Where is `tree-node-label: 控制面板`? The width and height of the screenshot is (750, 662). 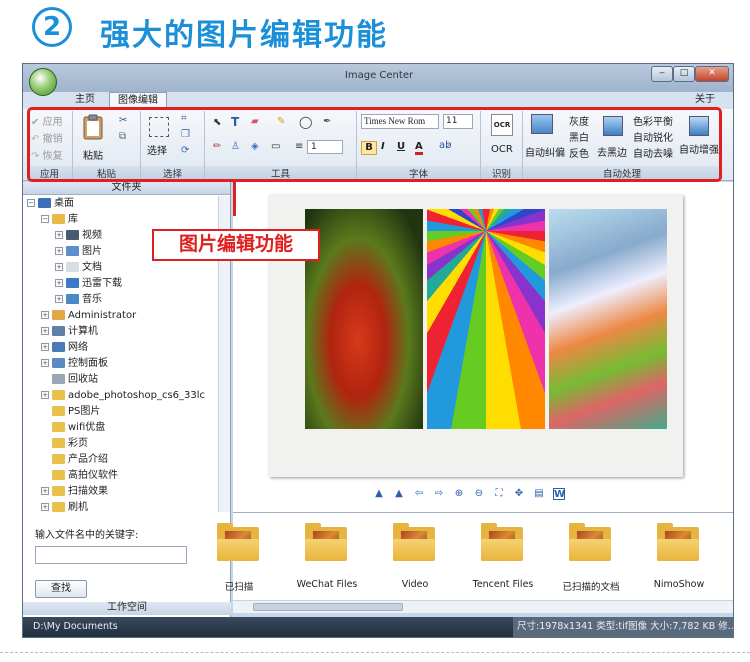
tree-node-label: 控制面板 is located at coordinates (88, 363).